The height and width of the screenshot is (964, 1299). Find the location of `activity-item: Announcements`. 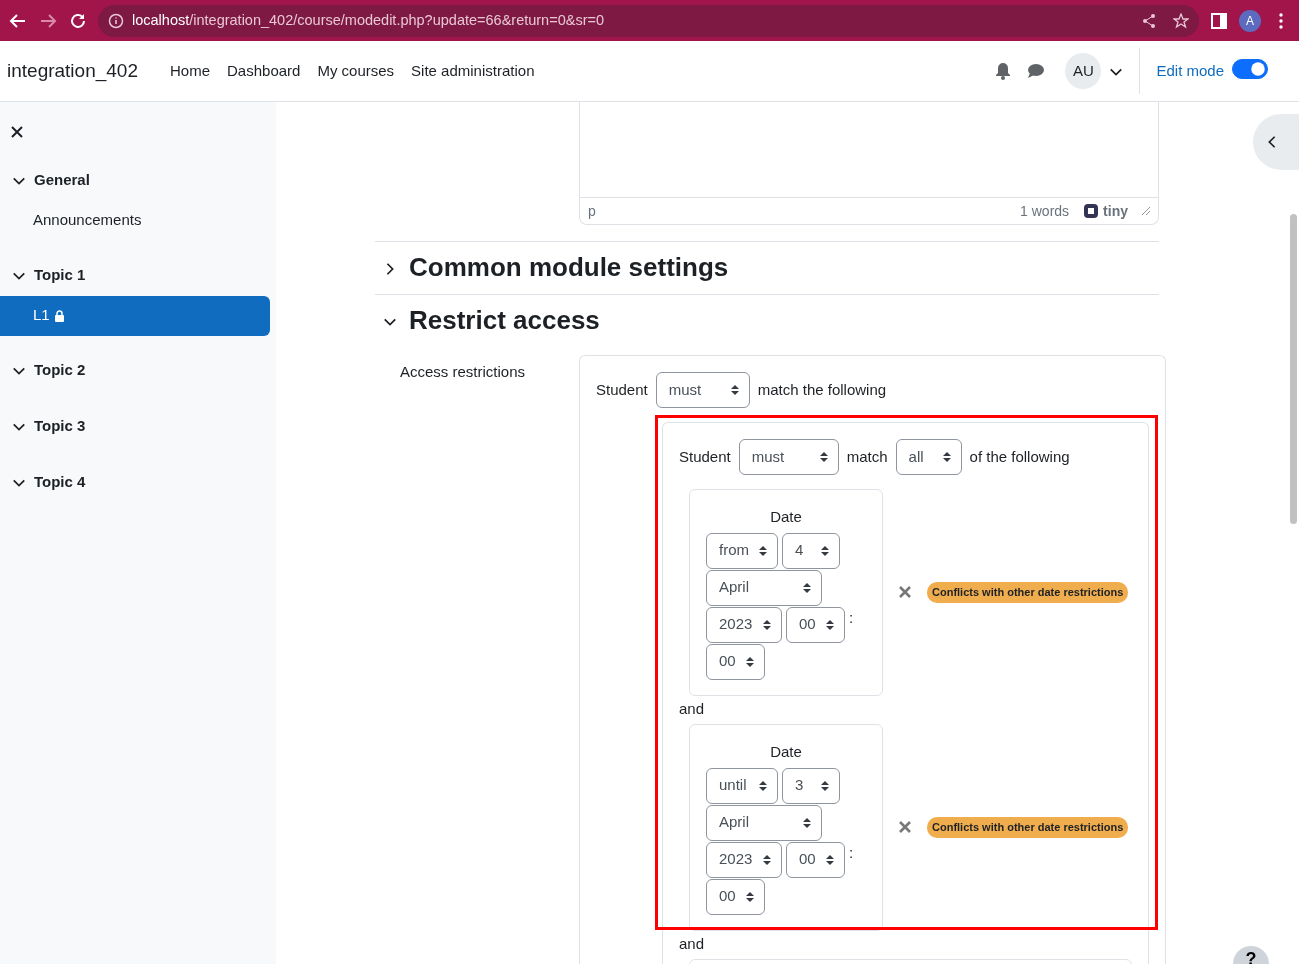

activity-item: Announcements is located at coordinates (135, 220).